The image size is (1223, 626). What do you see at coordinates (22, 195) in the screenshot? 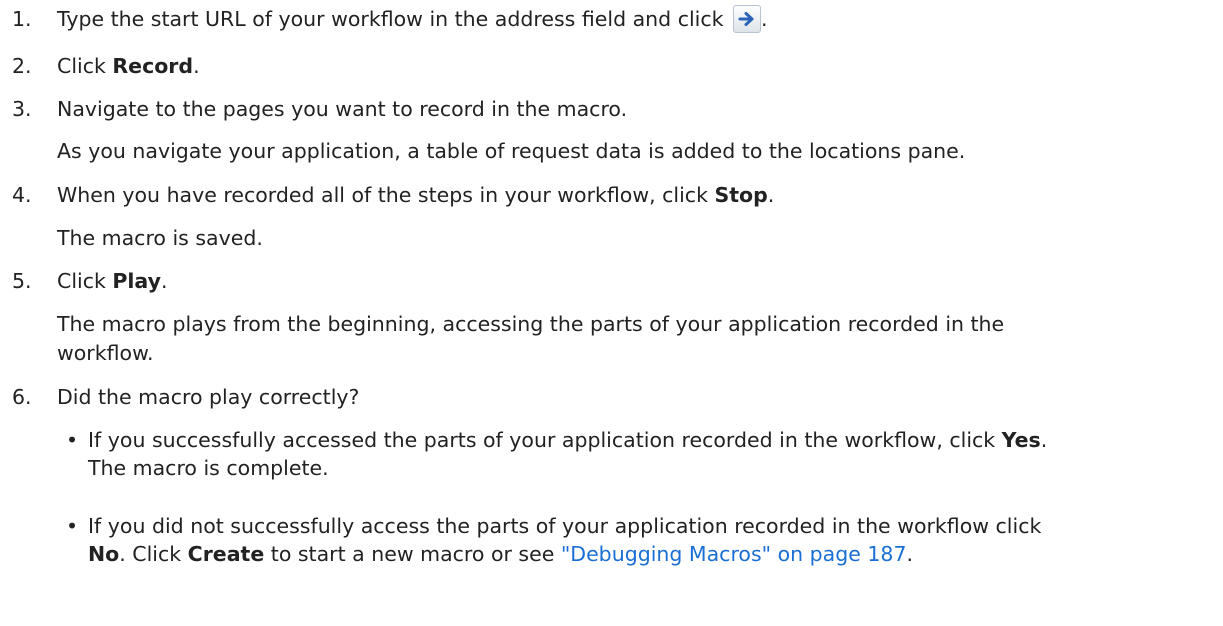
I see `step-number: 4.` at bounding box center [22, 195].